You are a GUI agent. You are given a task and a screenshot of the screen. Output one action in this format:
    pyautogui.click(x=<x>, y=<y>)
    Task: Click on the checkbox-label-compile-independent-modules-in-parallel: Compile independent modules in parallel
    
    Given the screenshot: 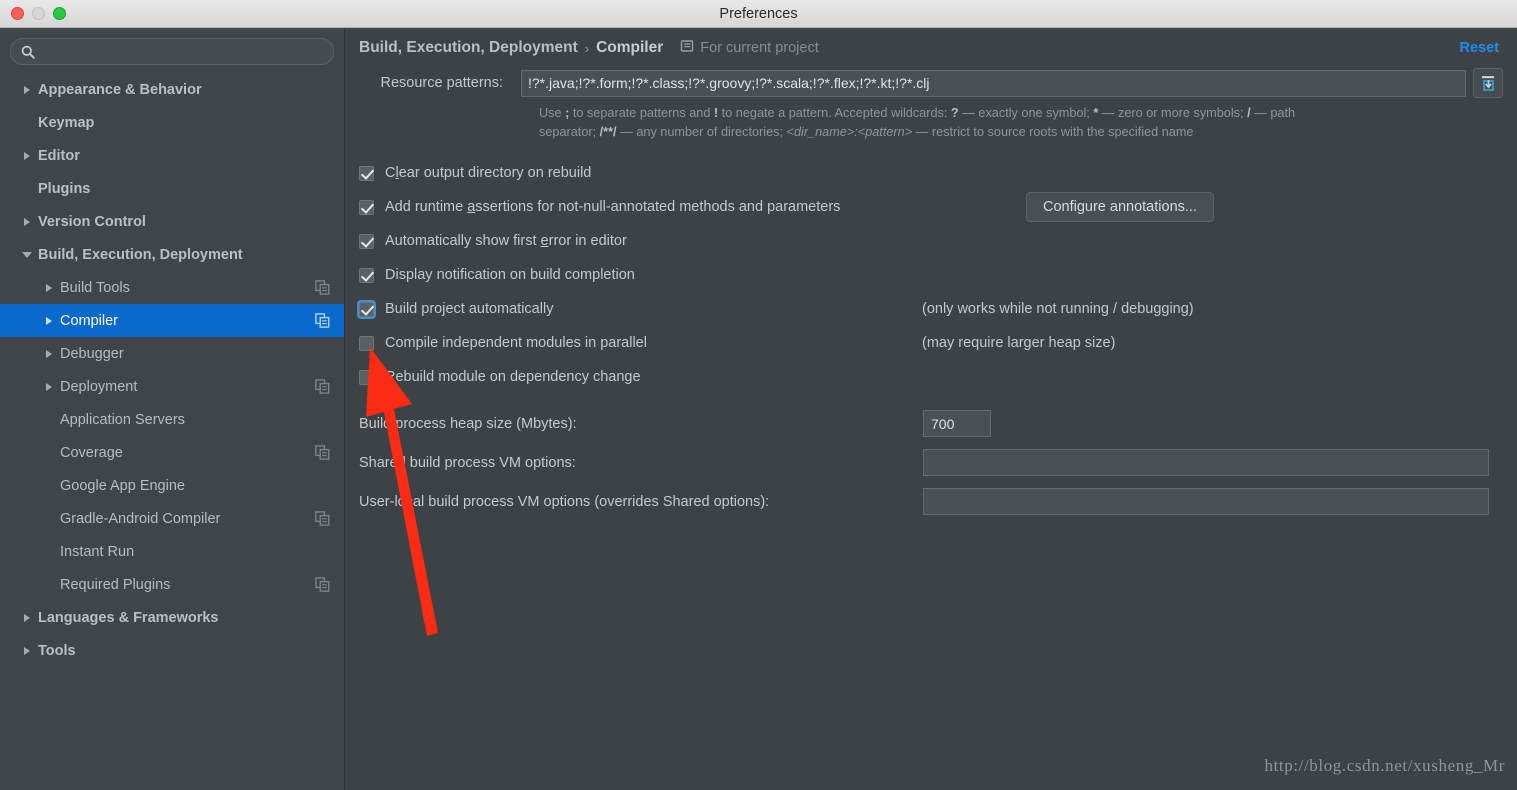 What is the action you would take?
    pyautogui.click(x=516, y=343)
    